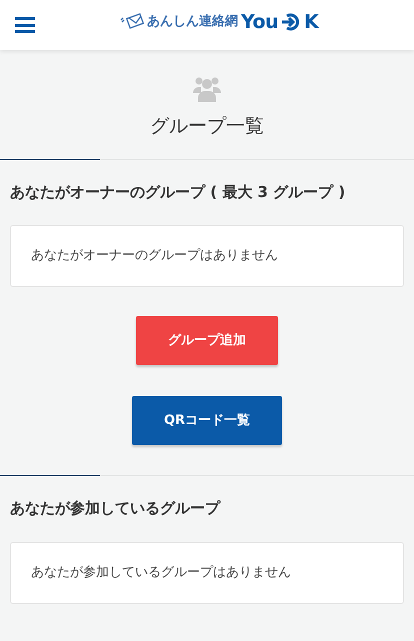 This screenshot has width=414, height=641. What do you see at coordinates (259, 22) in the screenshot?
I see `logo-text: You` at bounding box center [259, 22].